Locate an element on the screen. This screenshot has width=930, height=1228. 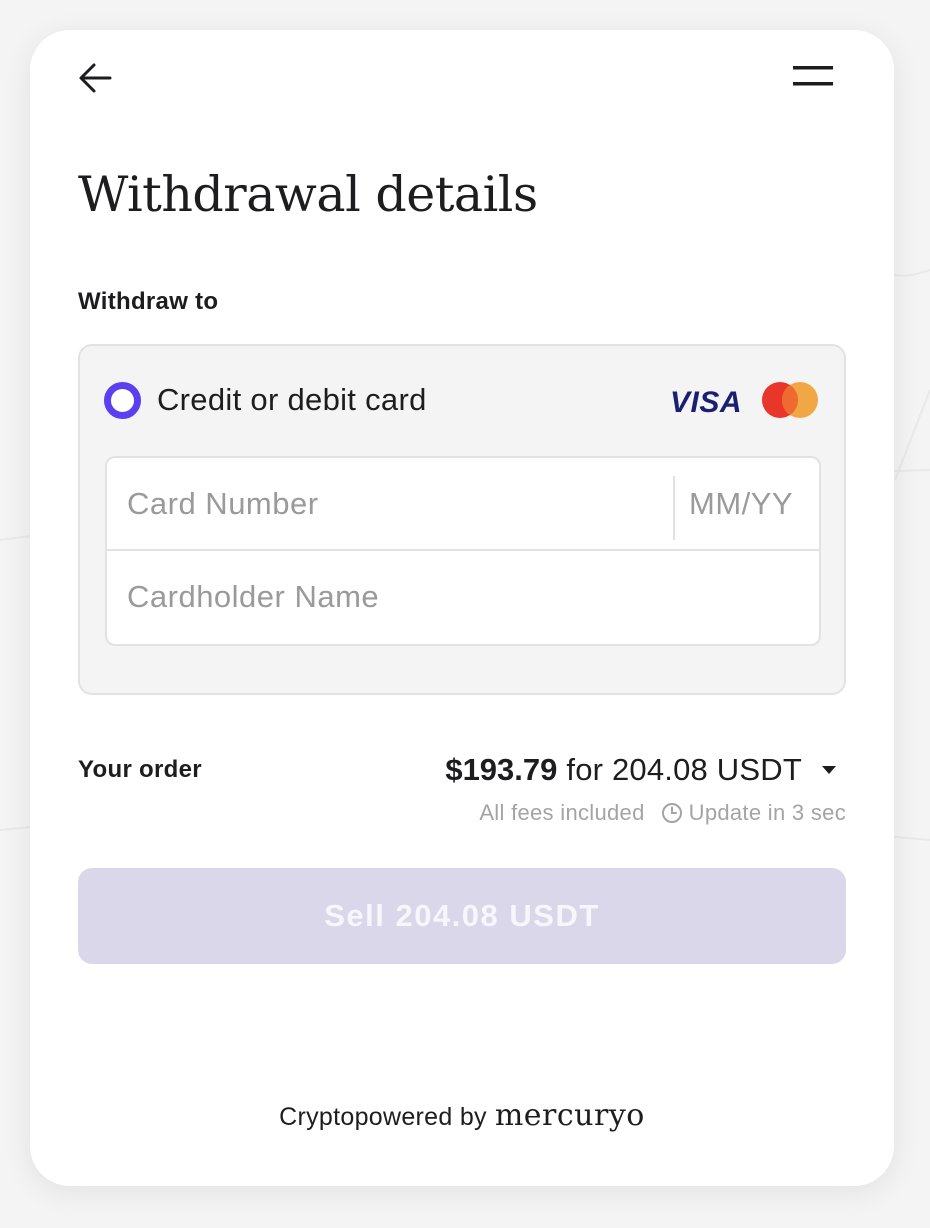
cardholder-name-input is located at coordinates (462, 597).